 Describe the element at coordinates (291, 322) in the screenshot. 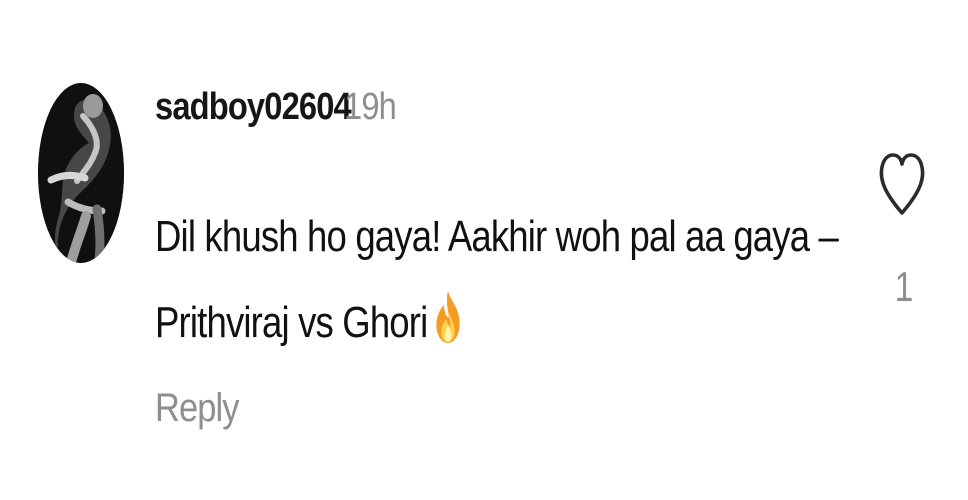

I see `comment-text-line-2-text: Prithviraj vs Ghori` at that location.